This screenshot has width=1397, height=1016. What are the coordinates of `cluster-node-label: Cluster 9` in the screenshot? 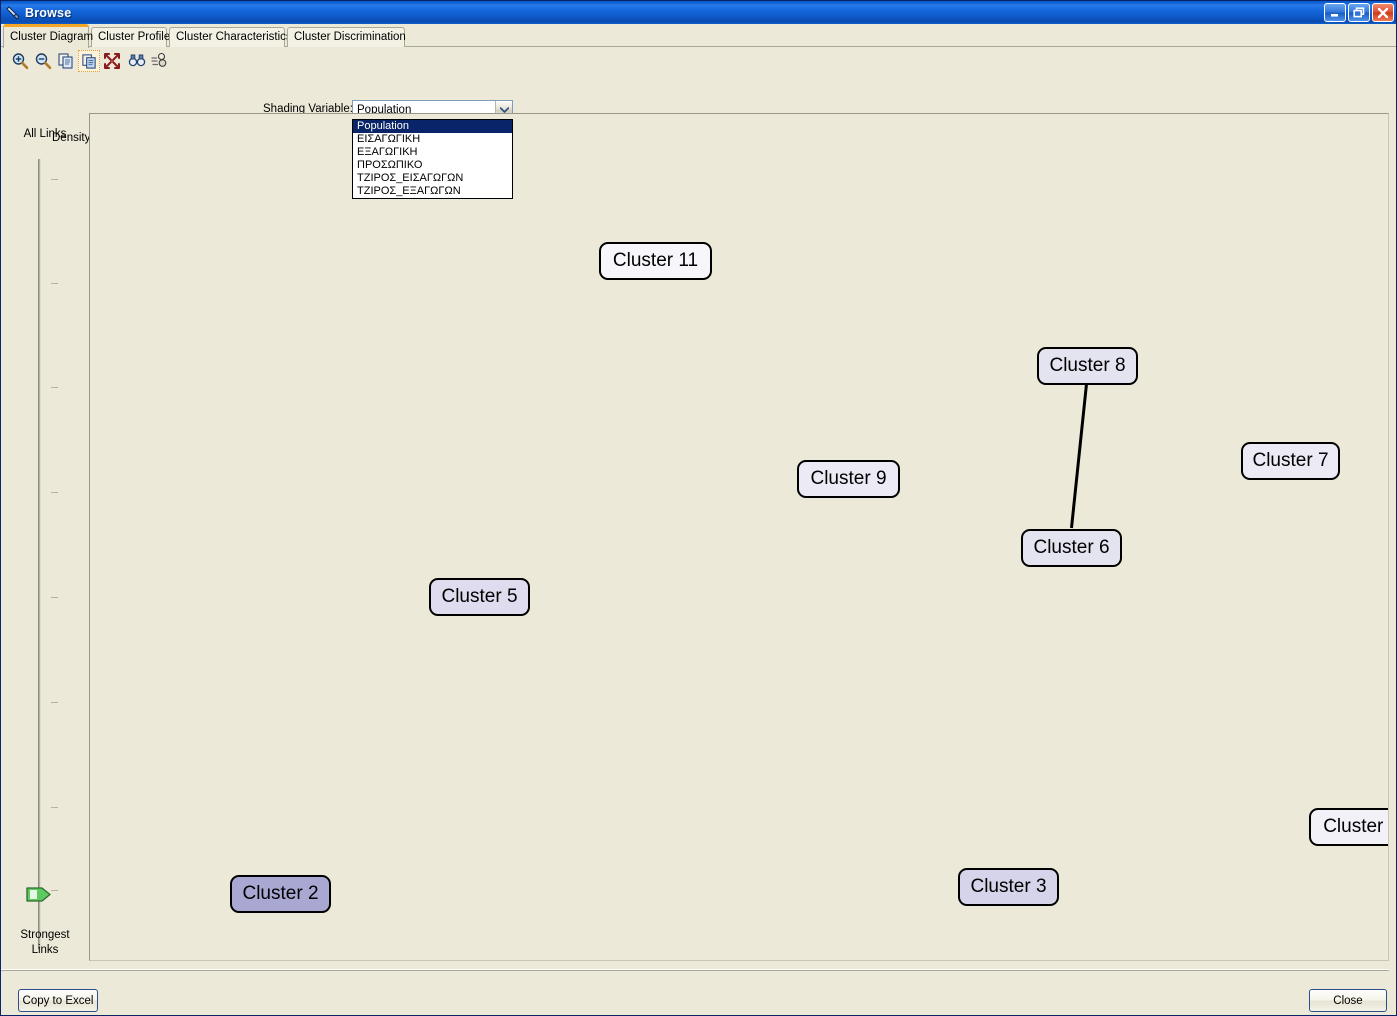 It's located at (848, 478).